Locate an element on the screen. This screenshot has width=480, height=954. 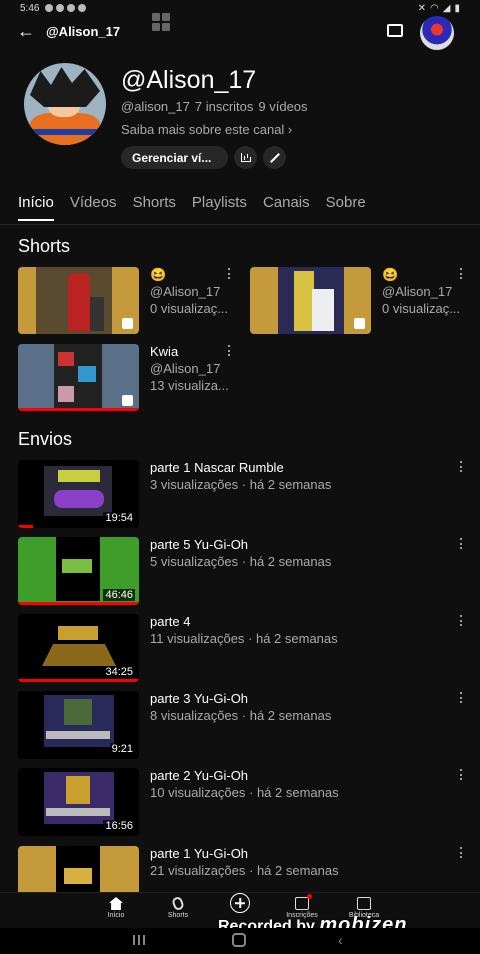
video-duration: 46:46 is located at coordinates (119, 595).